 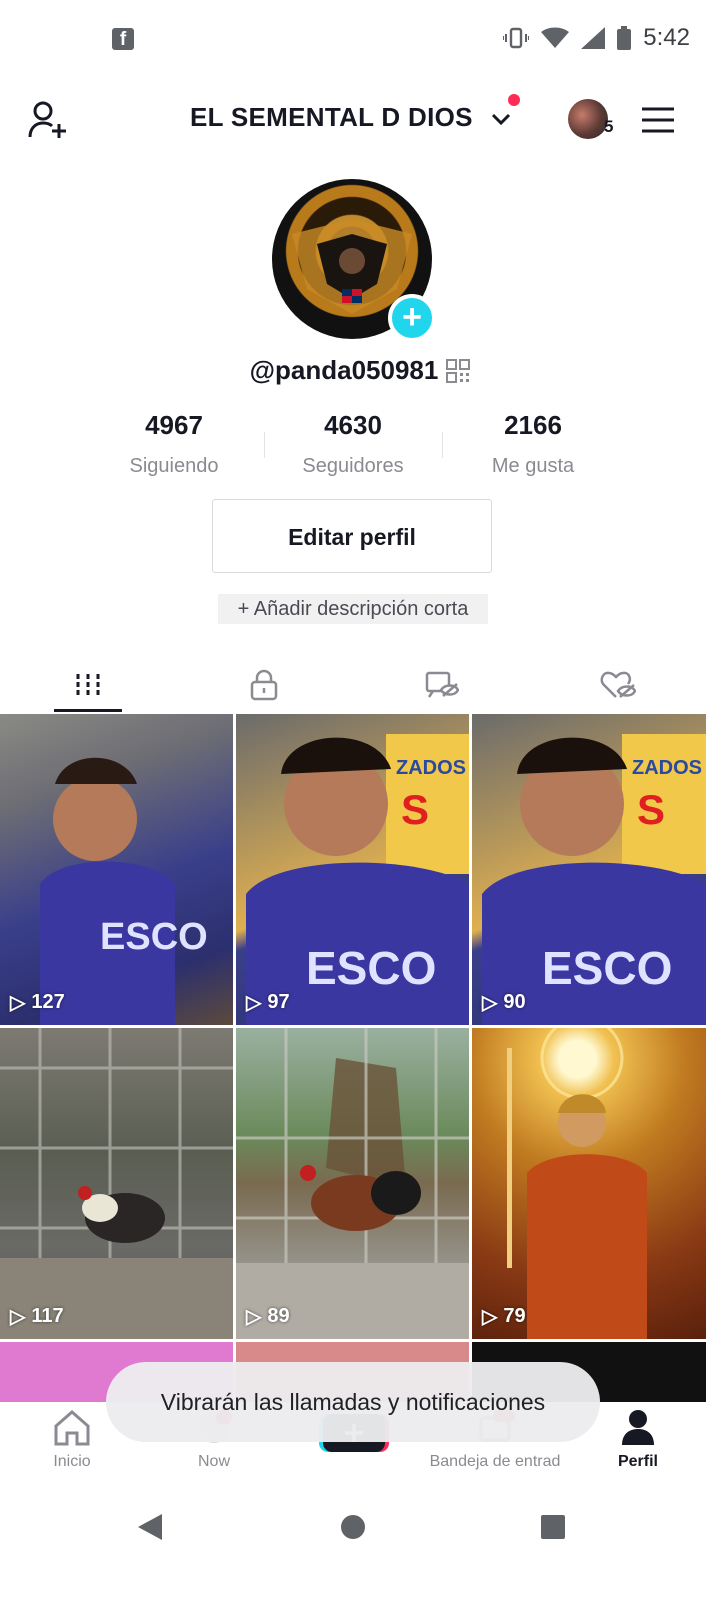 What do you see at coordinates (37, 1002) in the screenshot?
I see `view-count: ▷ 127` at bounding box center [37, 1002].